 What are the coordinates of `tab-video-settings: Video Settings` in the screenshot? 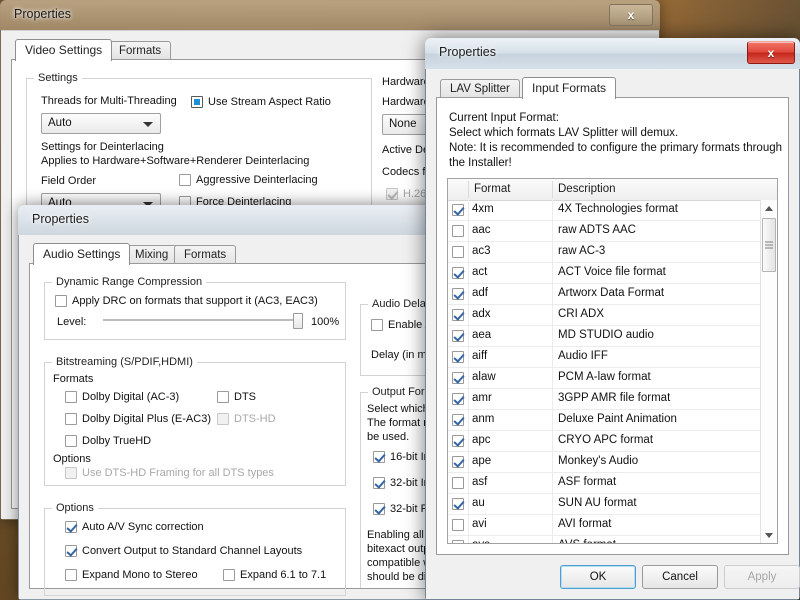 It's located at (64, 50).